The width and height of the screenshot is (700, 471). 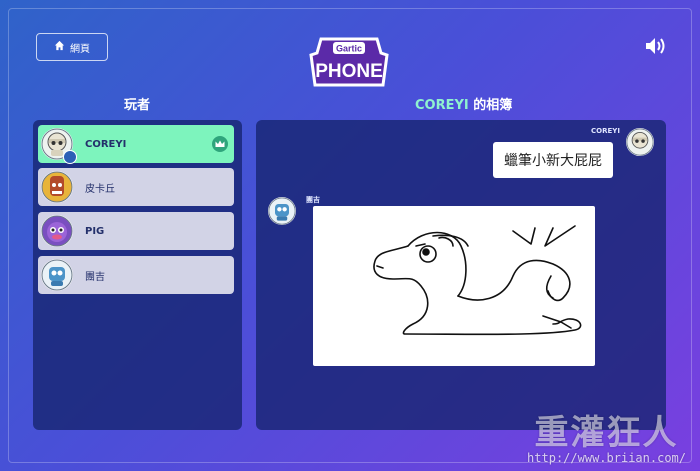 I want to click on message-author: COREYI, so click(x=605, y=131).